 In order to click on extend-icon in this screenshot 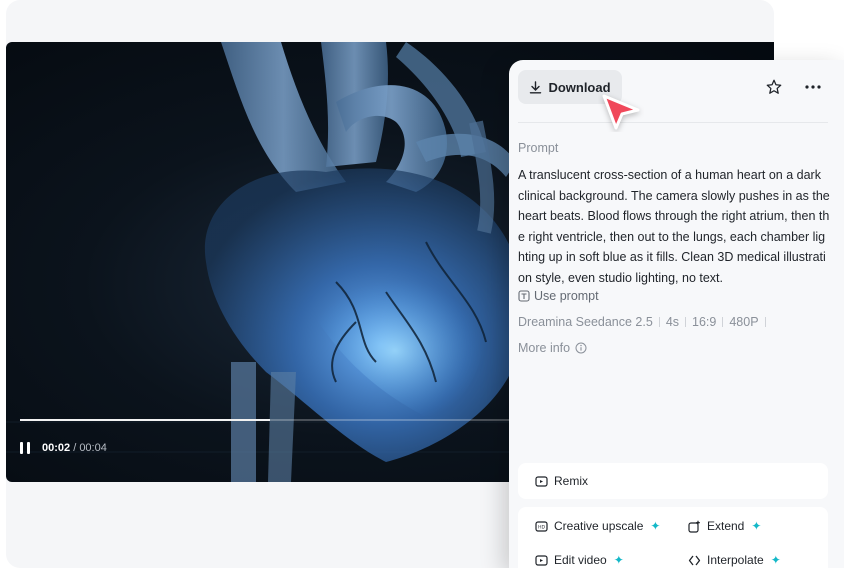, I will do `click(694, 526)`.